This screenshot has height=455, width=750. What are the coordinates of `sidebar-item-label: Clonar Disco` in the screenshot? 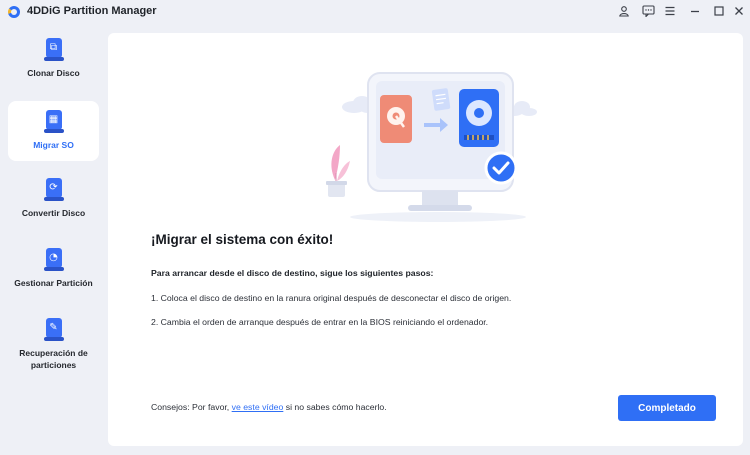 It's located at (53, 73).